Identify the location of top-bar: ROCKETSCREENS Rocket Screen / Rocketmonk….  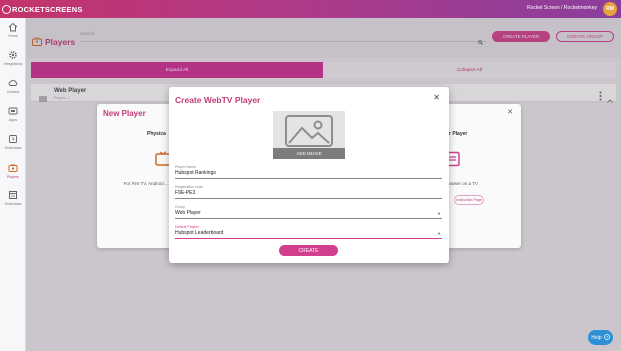
(310, 9).